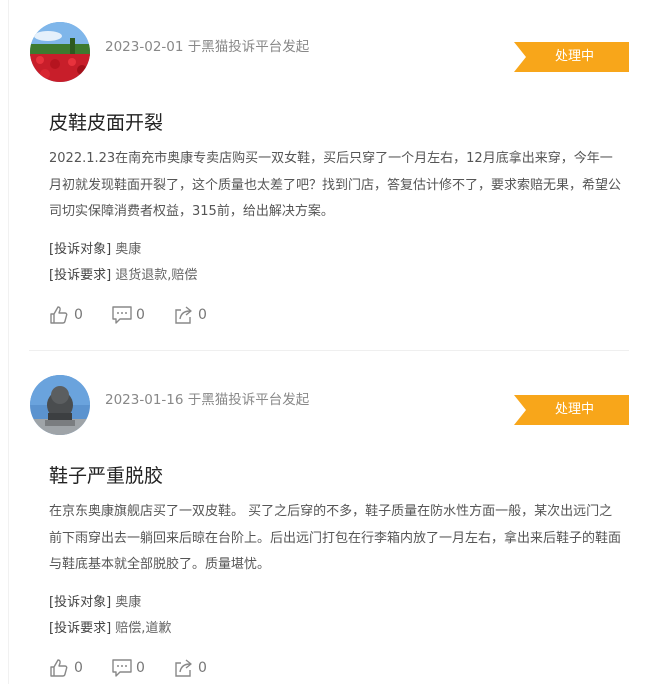 This screenshot has height=684, width=653. What do you see at coordinates (106, 474) in the screenshot?
I see `complaint-title: 鞋子严重脱胶` at bounding box center [106, 474].